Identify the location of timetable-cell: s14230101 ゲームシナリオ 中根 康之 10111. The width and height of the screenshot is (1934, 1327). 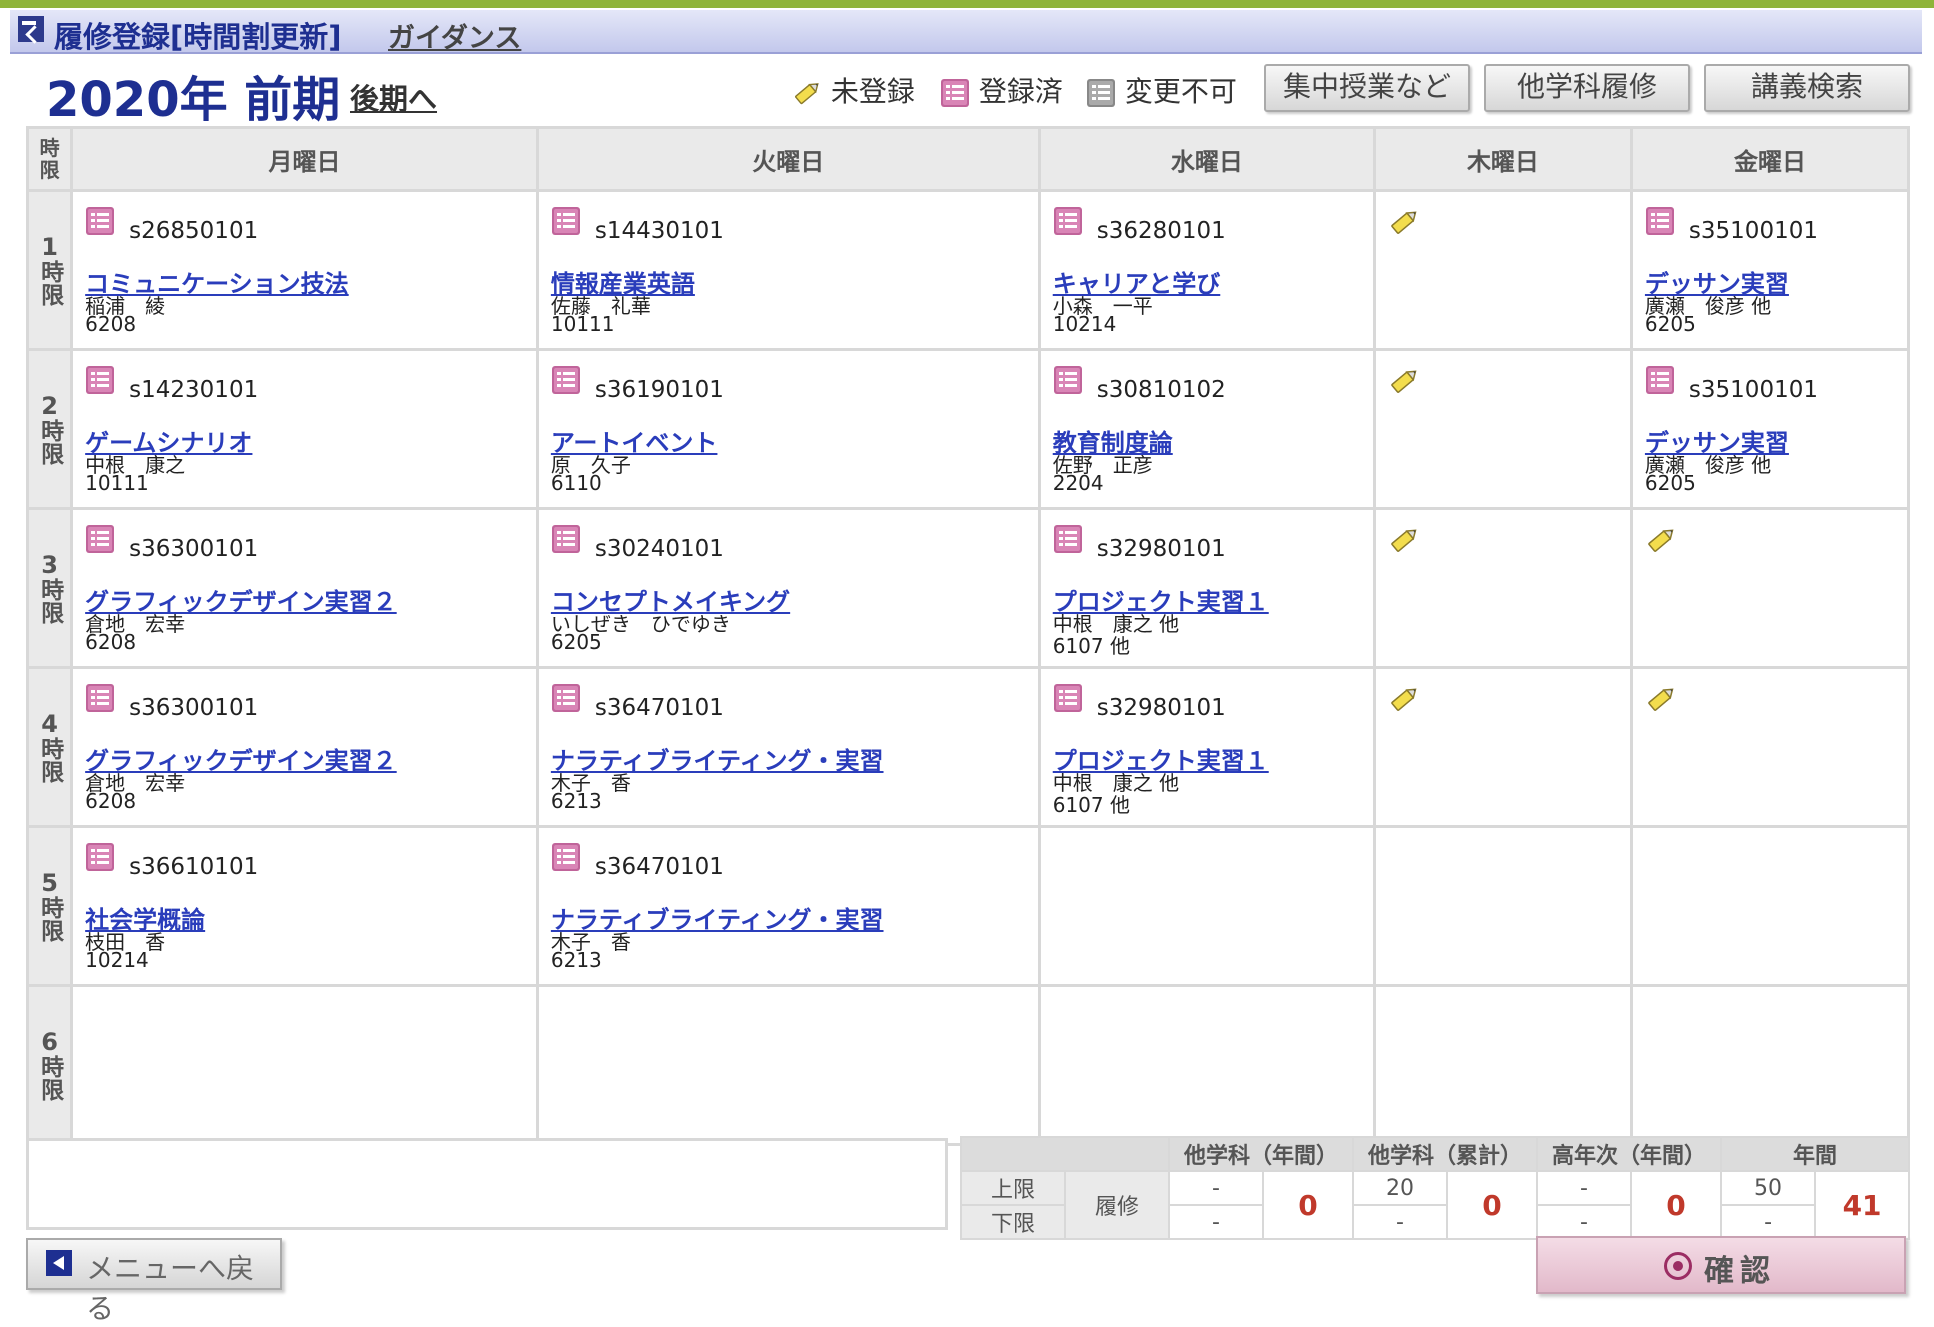
(304, 429).